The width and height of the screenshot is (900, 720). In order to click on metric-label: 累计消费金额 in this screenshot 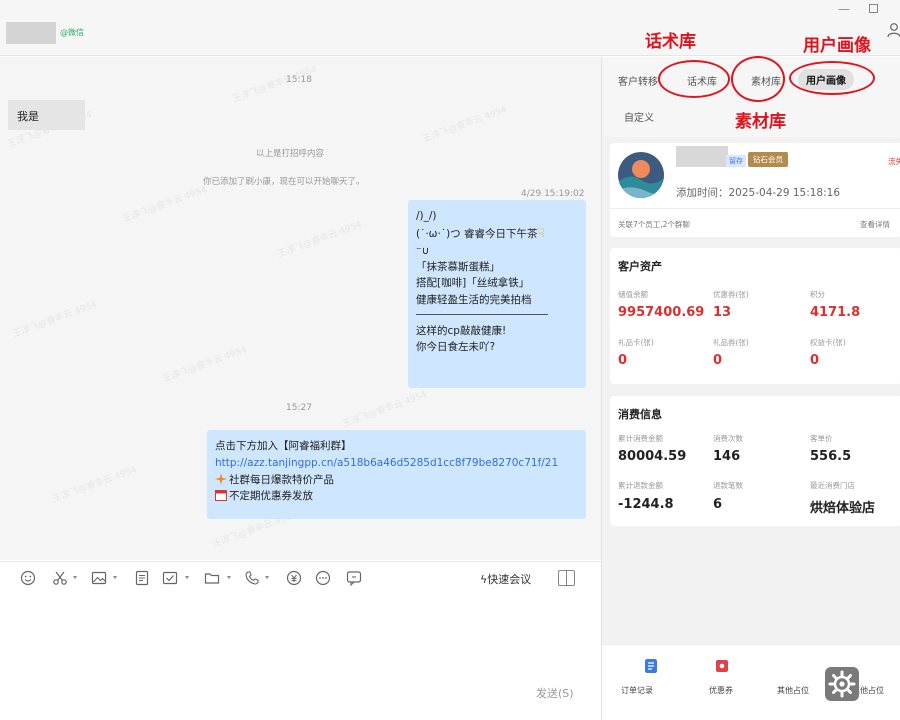, I will do `click(640, 438)`.